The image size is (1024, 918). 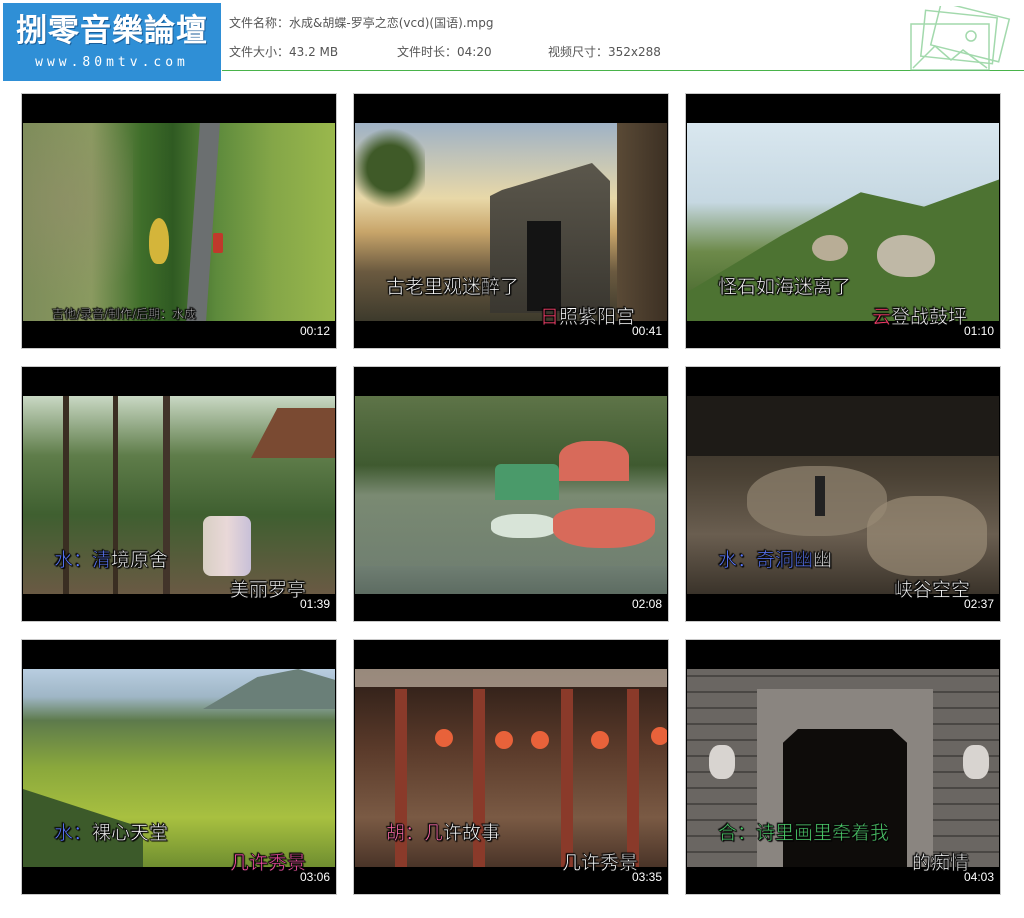 I want to click on singer-prefix: 合：, so click(x=737, y=833).